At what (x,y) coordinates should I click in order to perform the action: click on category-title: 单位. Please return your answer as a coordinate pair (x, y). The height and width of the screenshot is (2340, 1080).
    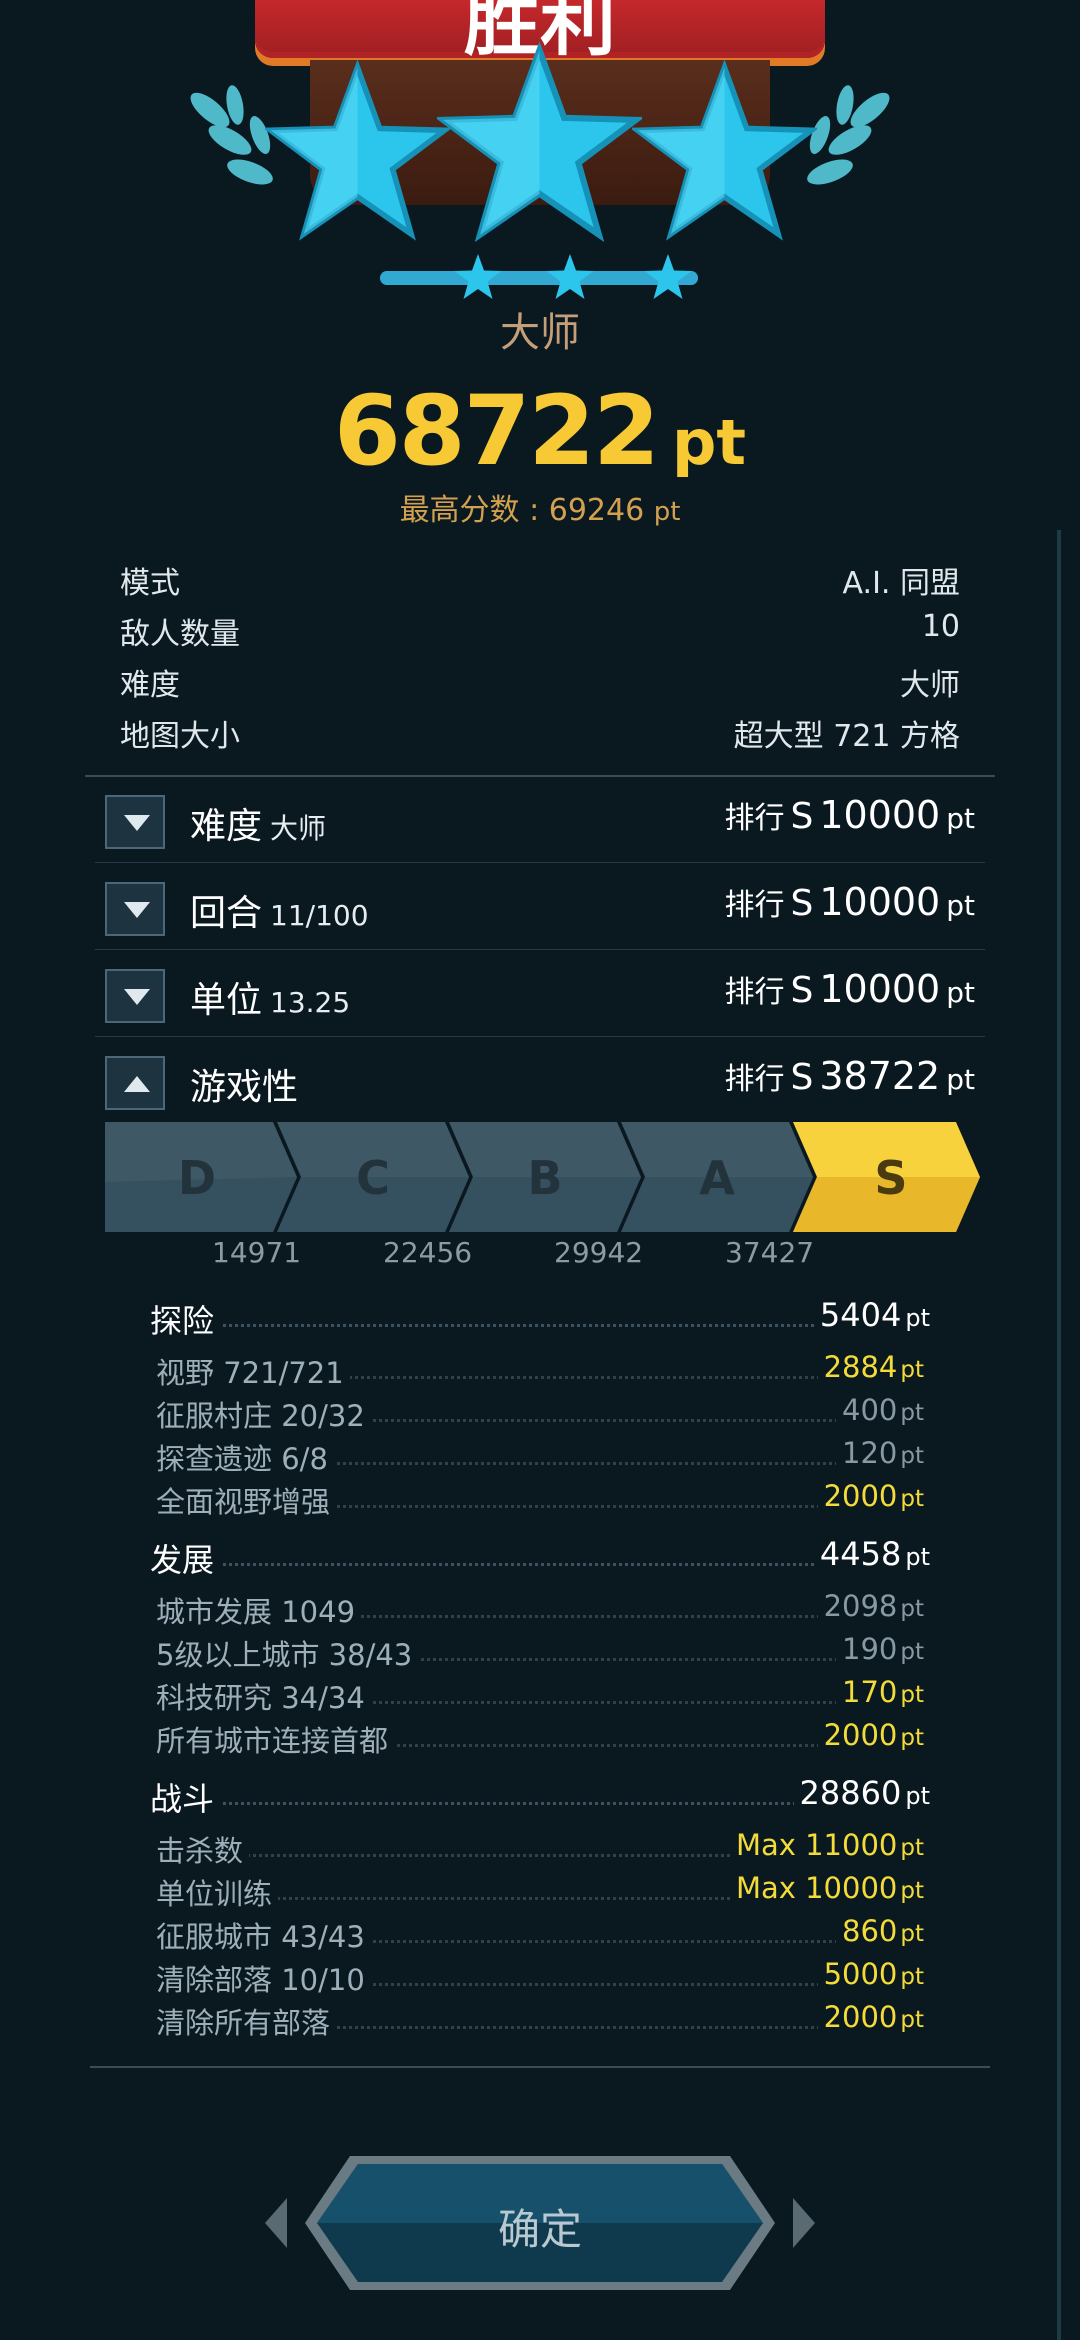
    Looking at the image, I should click on (226, 1000).